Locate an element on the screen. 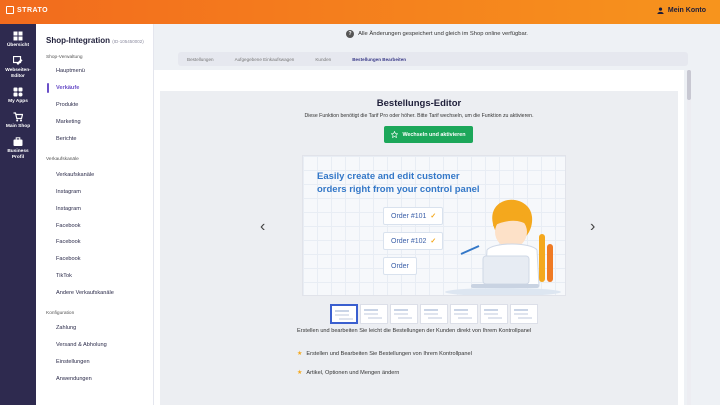  sidebar-item-marketing: Marketing is located at coordinates (68, 122).